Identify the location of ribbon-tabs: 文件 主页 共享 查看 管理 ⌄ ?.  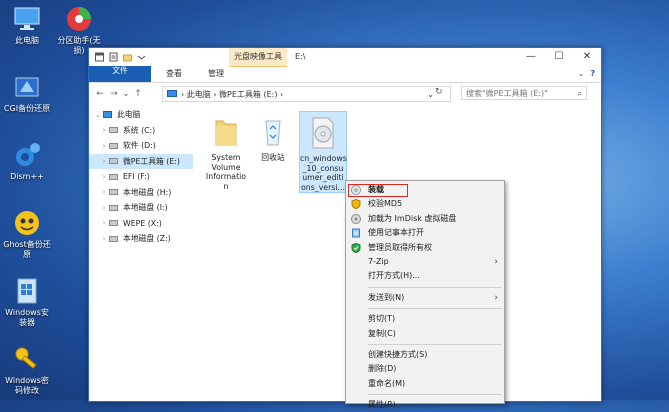
(345, 74).